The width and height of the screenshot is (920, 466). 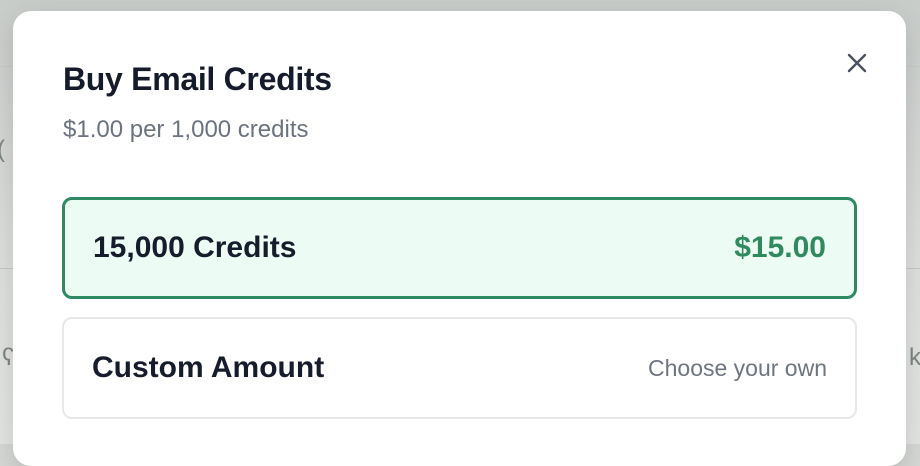 What do you see at coordinates (195, 247) in the screenshot?
I see `credit-option-label: 15,000 Credits` at bounding box center [195, 247].